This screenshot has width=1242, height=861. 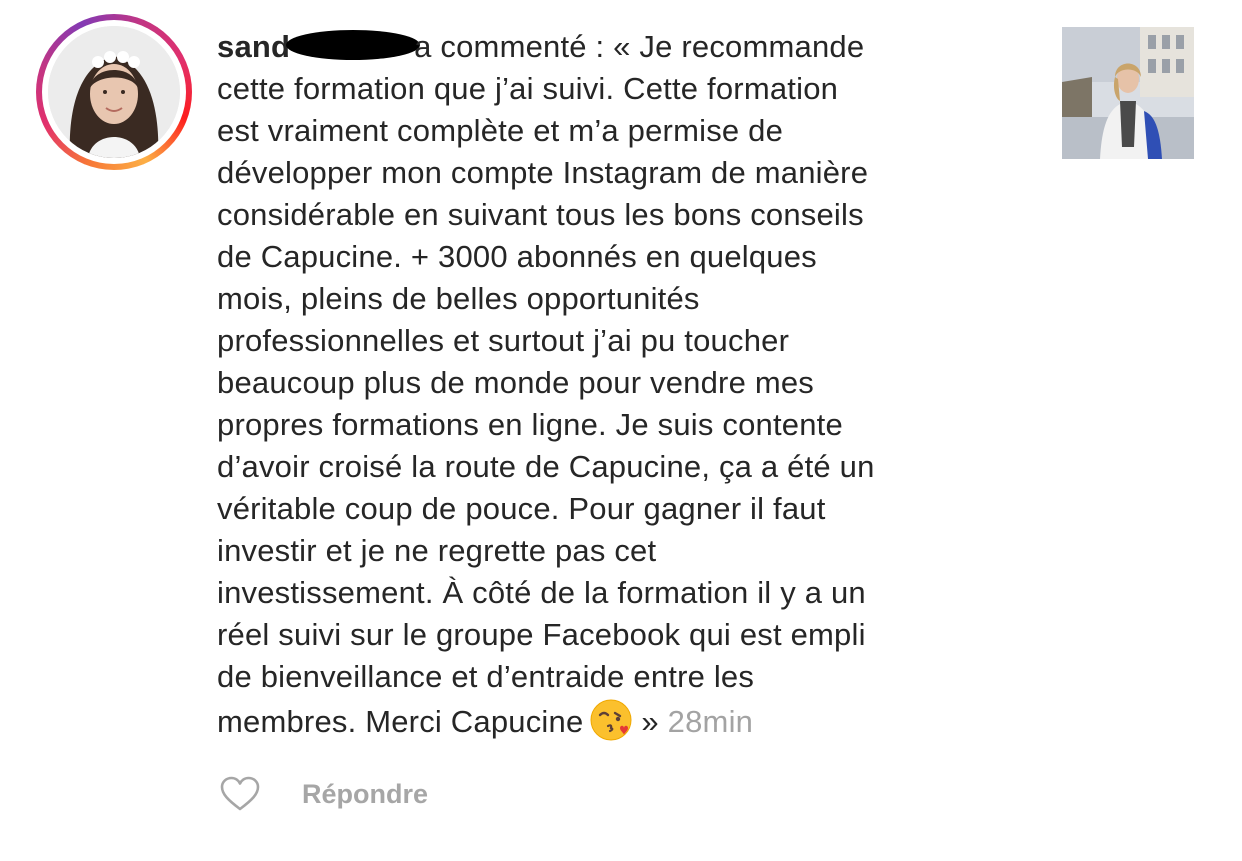 I want to click on comment-text-line: de Capucine. + 3000 abonnés en quelques, so click(x=517, y=256).